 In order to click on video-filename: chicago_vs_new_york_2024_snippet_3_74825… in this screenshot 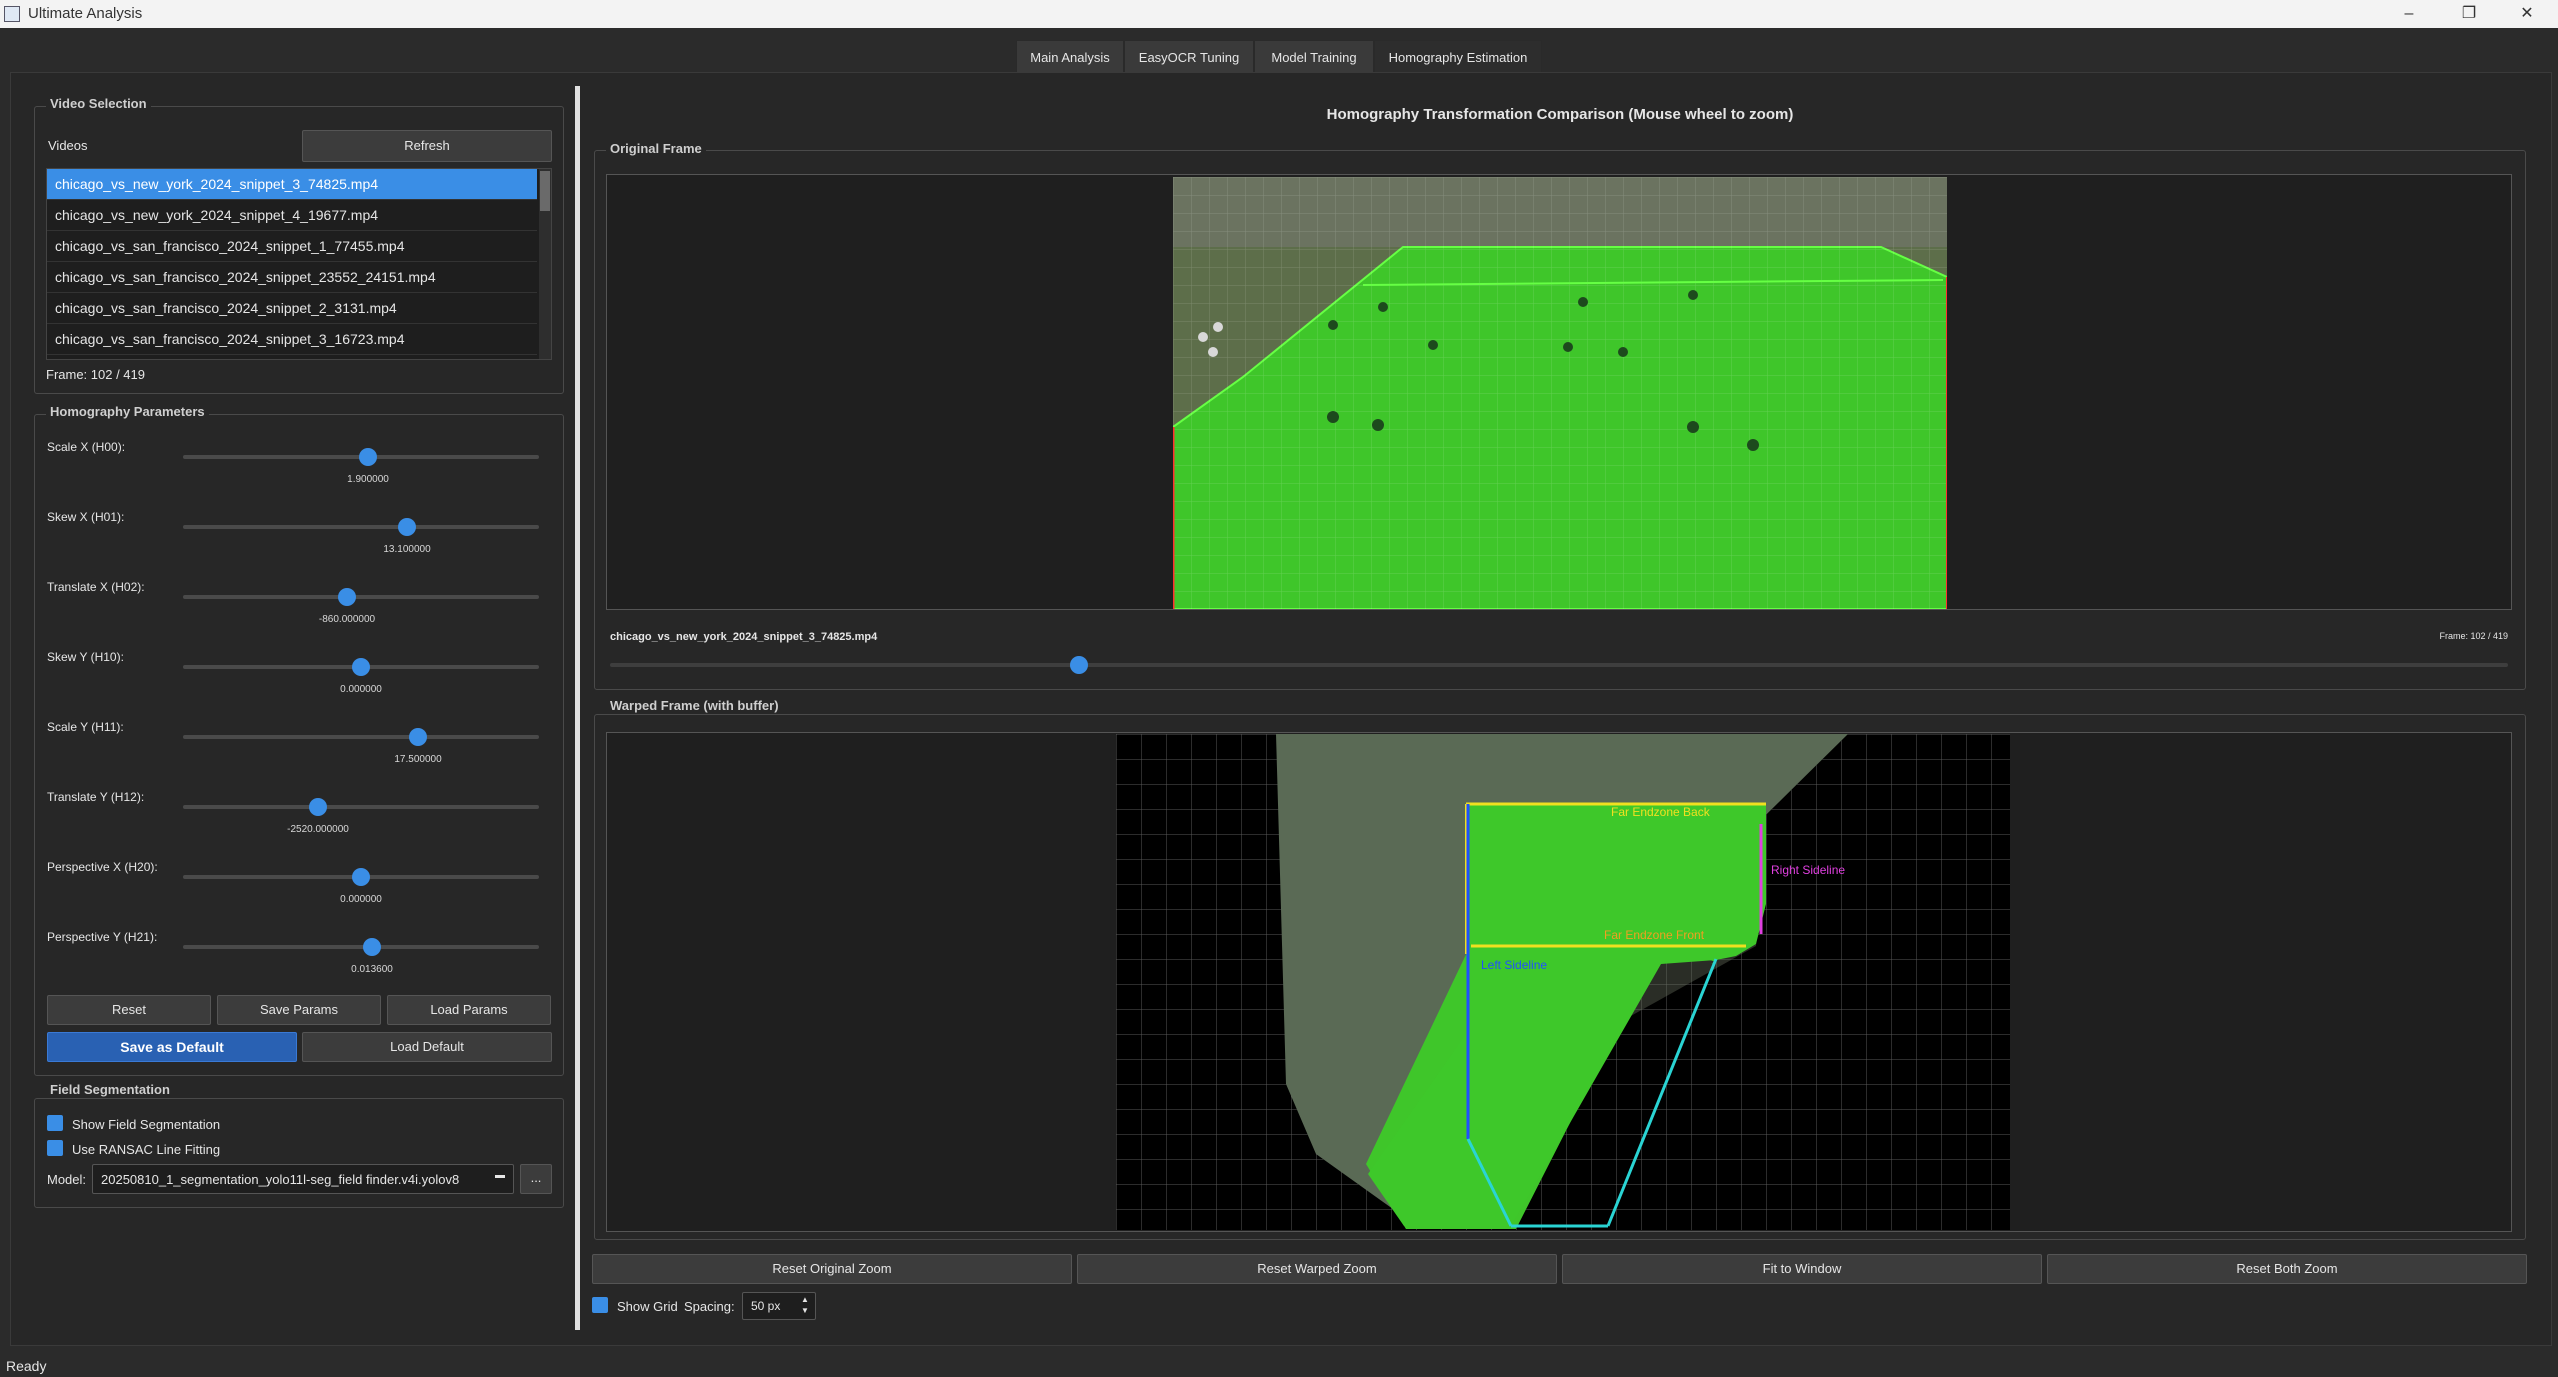, I will do `click(744, 637)`.